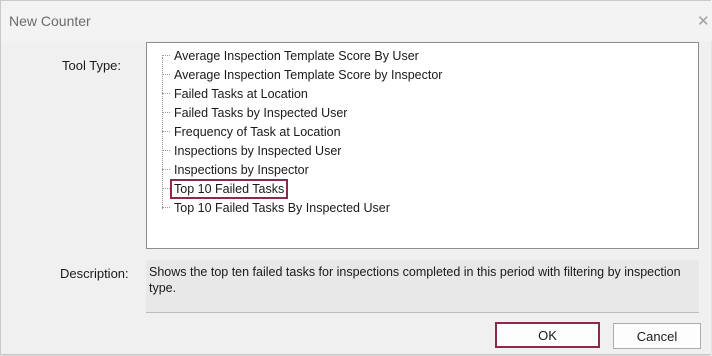  I want to click on tree-item-frequency-of-task: Frequency of Task at Location, so click(252, 131).